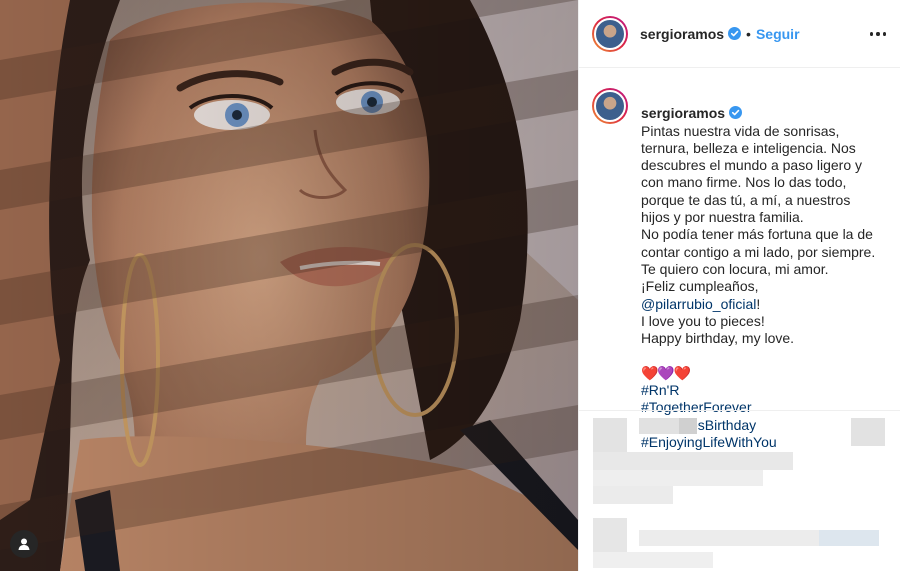 This screenshot has height=571, width=900. What do you see at coordinates (709, 442) in the screenshot?
I see `hashtag-link: #EnjoyingLifeWithYou` at bounding box center [709, 442].